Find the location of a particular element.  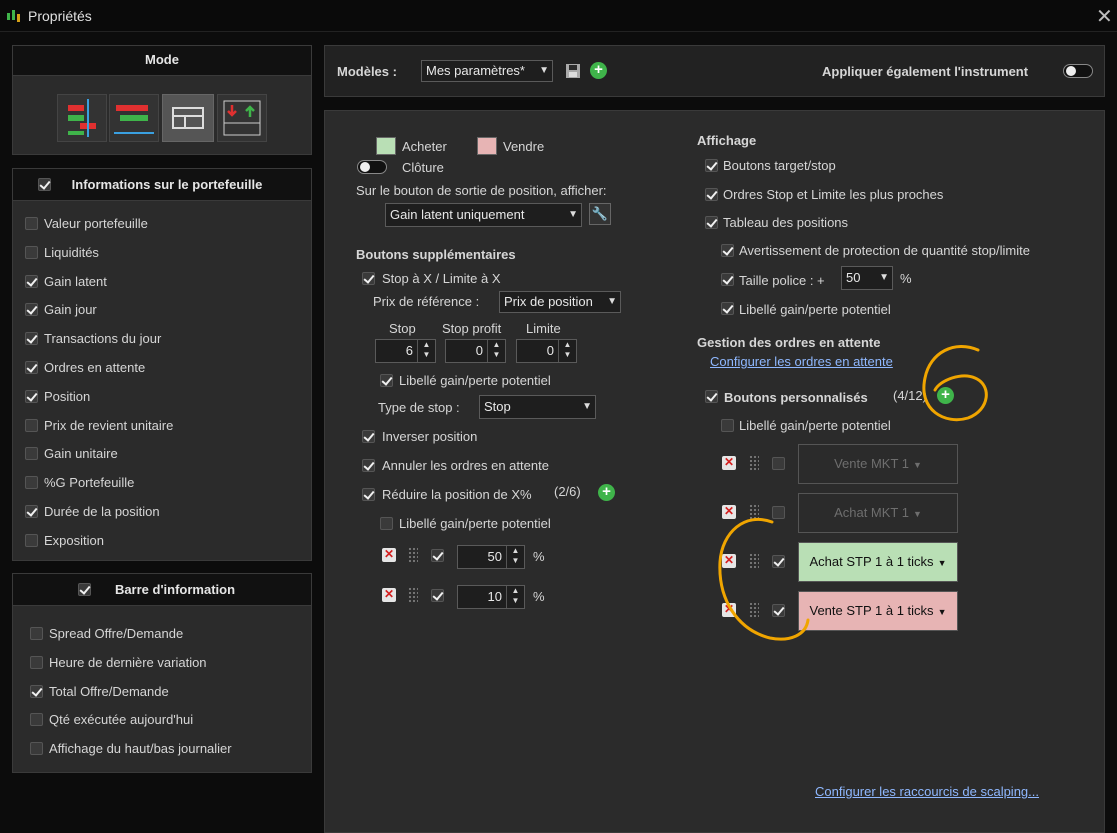

portfolio-item-label: Position is located at coordinates (67, 396).